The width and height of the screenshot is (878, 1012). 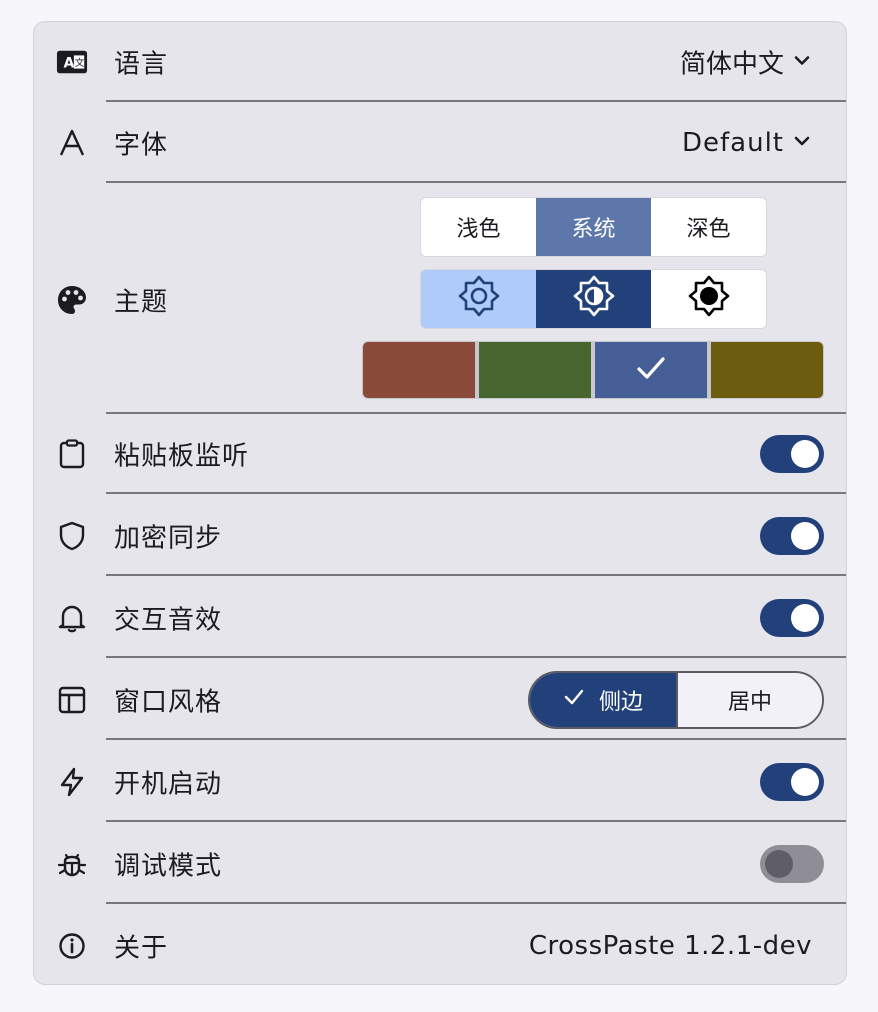 I want to click on svg-text: 文, so click(x=80, y=63).